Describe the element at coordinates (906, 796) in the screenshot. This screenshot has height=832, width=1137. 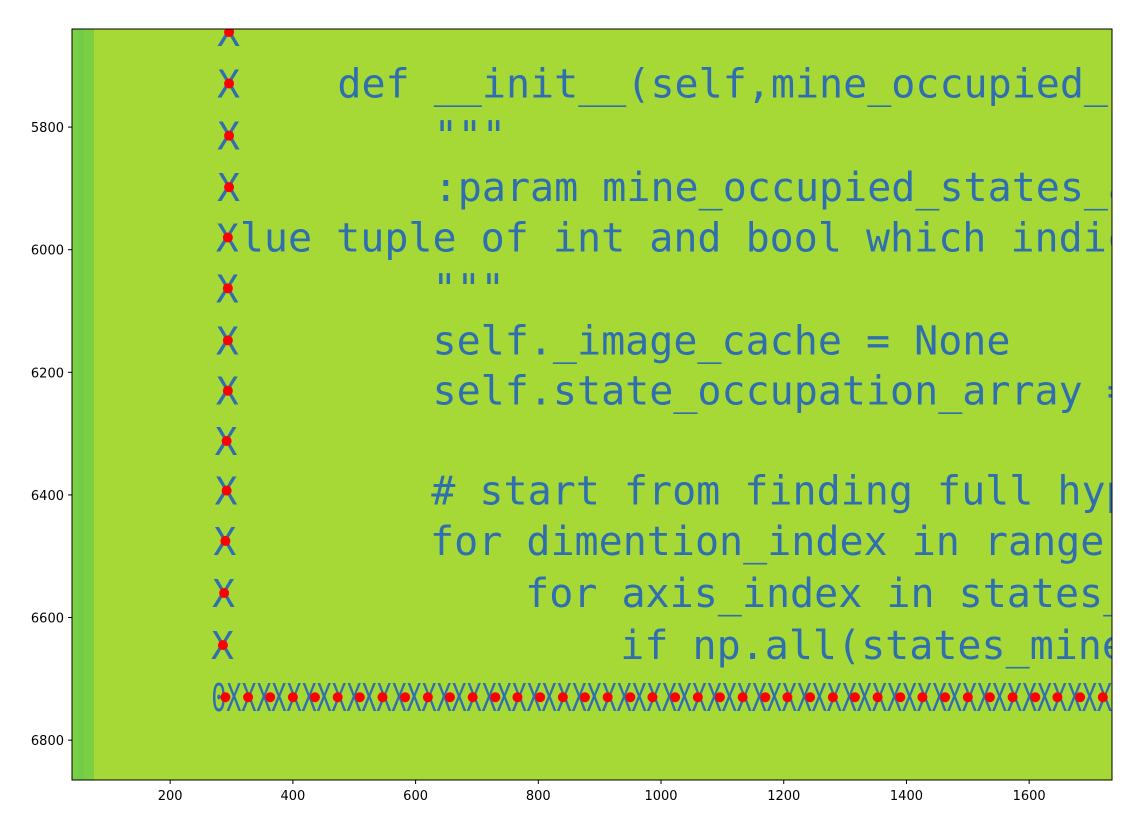
I see `x-tick-label: 1400` at that location.